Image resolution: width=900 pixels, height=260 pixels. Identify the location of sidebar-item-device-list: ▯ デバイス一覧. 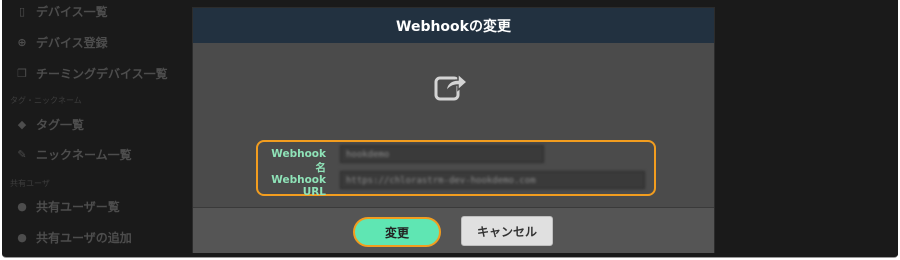
(62, 11).